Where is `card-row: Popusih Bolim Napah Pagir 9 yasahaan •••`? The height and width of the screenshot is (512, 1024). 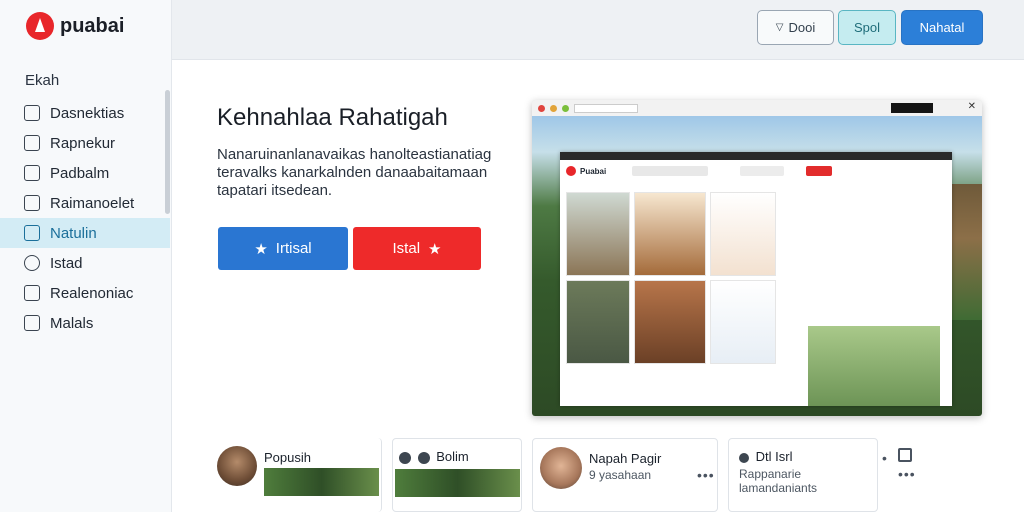 card-row: Popusih Bolim Napah Pagir 9 yasahaan ••• is located at coordinates (598, 475).